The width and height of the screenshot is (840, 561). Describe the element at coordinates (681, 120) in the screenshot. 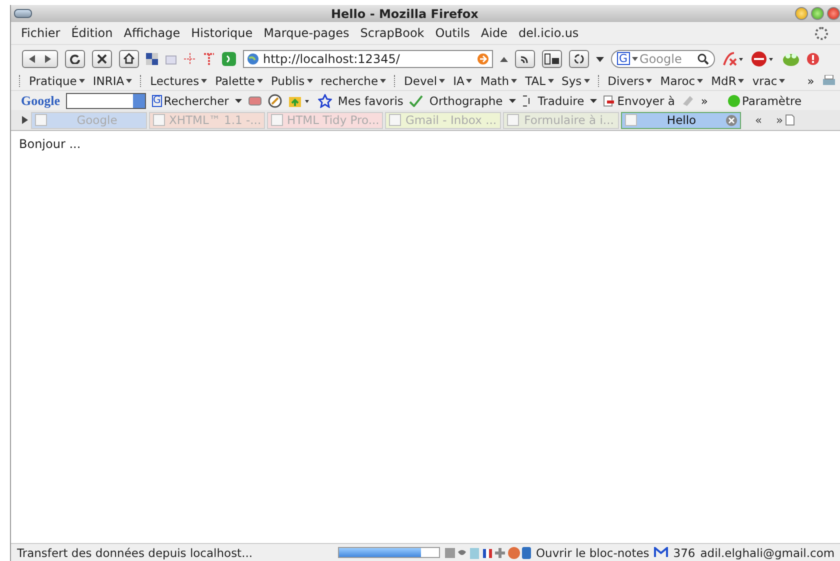

I see `browser-tab: Hello` at that location.